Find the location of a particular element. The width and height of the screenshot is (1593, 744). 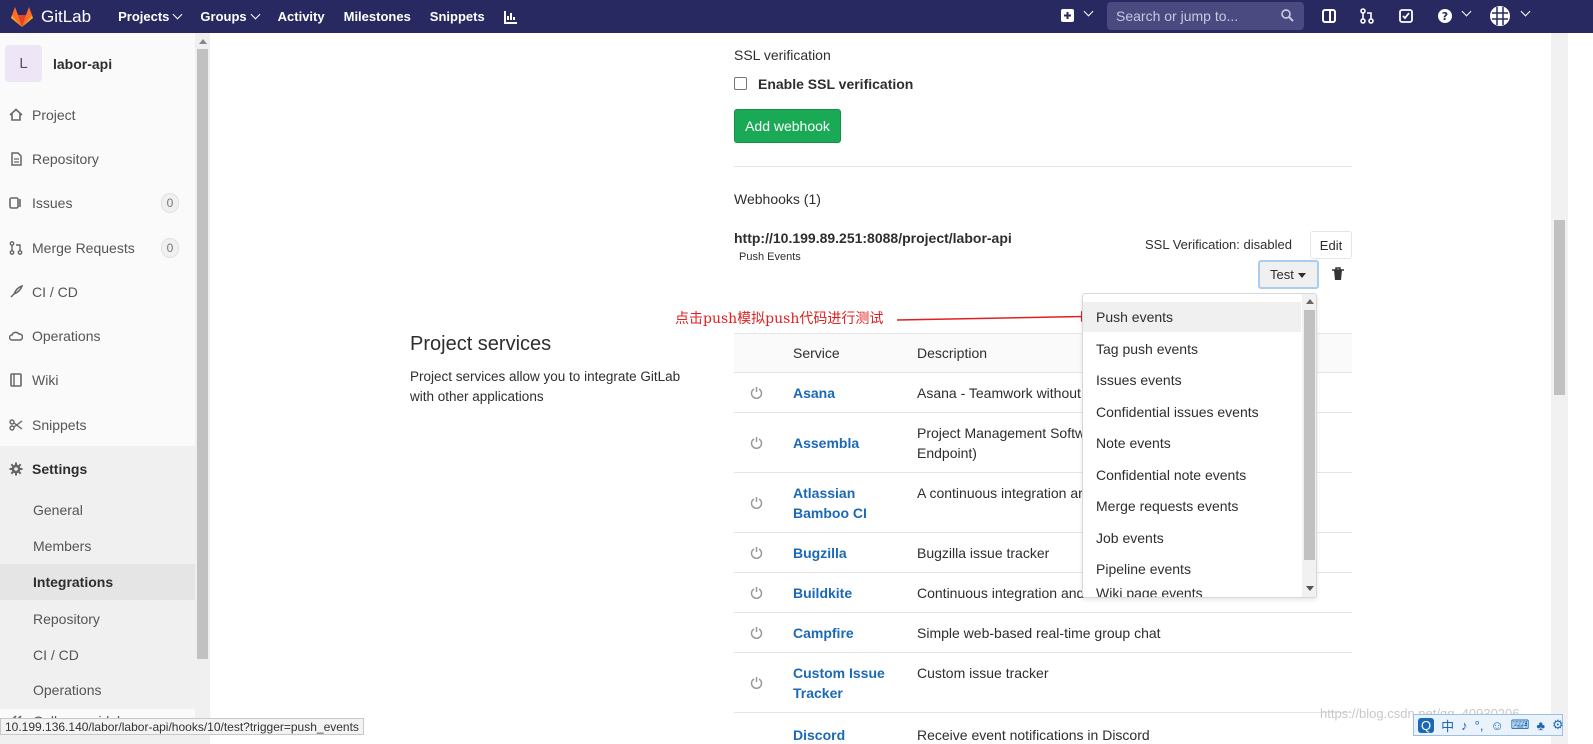

ssl-checkbox-label: Enable SSL verification is located at coordinates (835, 84).